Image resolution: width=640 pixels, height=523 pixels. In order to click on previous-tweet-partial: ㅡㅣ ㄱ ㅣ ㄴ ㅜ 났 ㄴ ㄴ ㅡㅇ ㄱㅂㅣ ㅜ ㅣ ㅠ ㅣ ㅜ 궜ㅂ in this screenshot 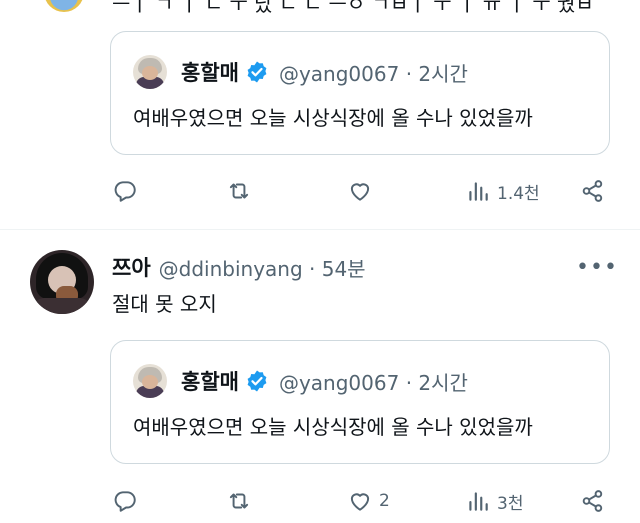, I will do `click(320, 7)`.